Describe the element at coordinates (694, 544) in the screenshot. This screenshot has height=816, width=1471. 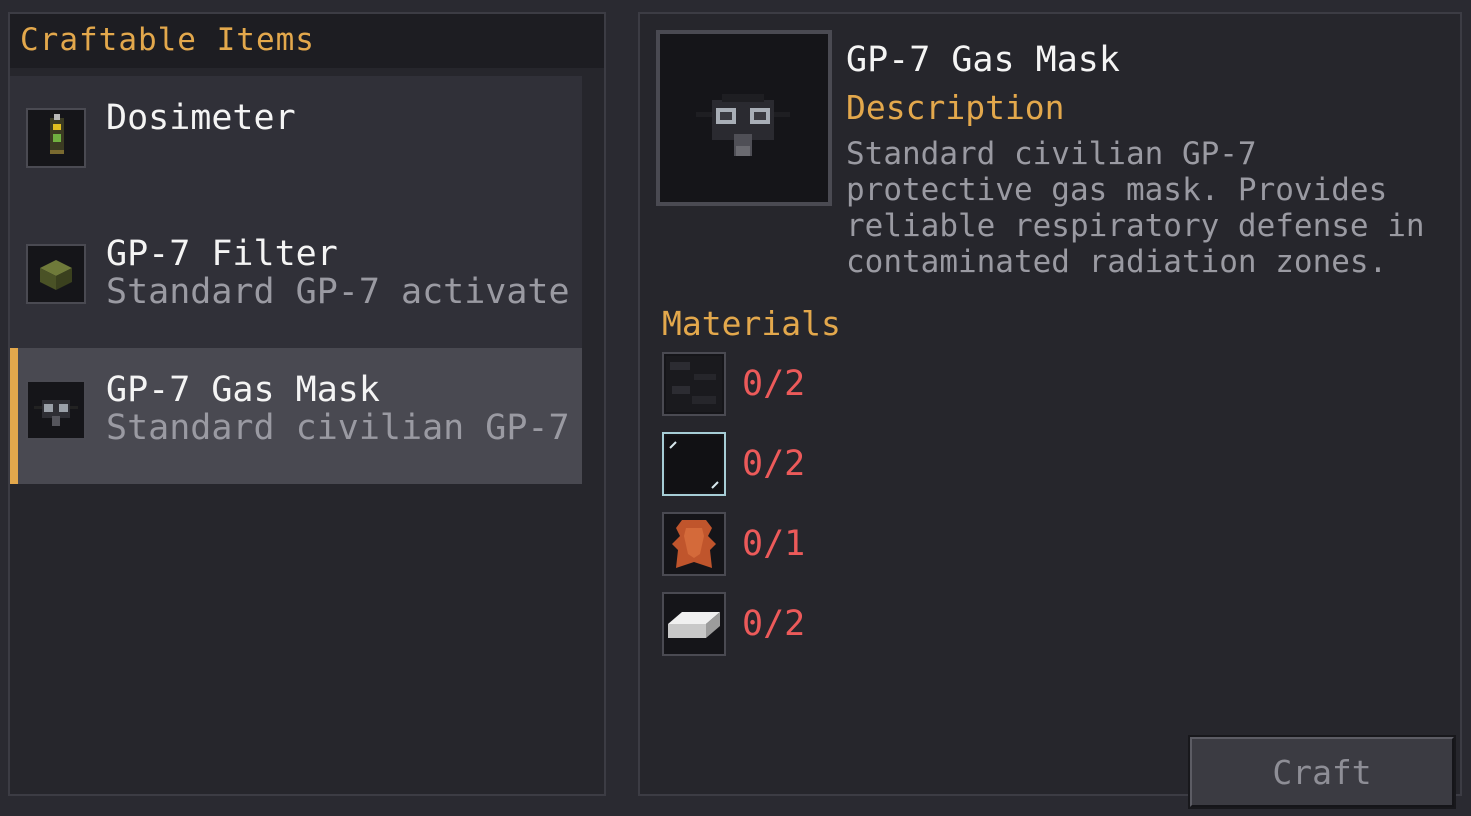
I see `leather-icon` at that location.